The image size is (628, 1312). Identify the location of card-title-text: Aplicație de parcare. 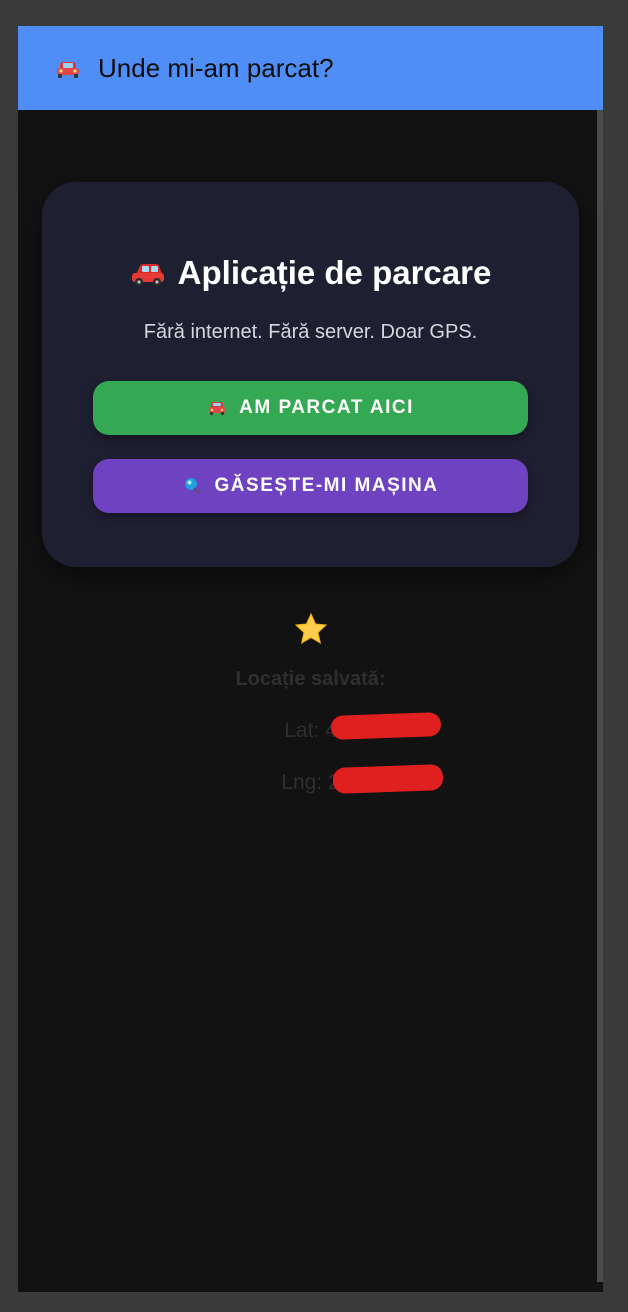
(334, 272).